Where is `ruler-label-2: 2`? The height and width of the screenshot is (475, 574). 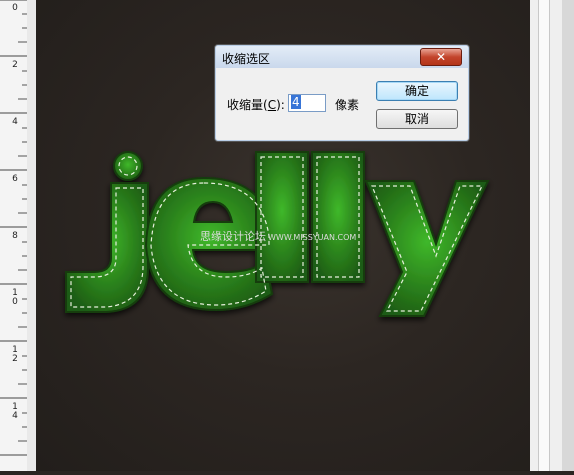 ruler-label-2: 2 is located at coordinates (15, 65).